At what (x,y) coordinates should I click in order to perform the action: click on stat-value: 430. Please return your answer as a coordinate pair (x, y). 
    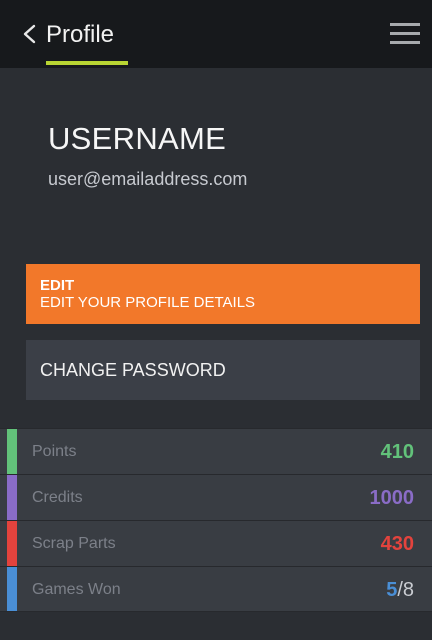
    Looking at the image, I should click on (397, 544).